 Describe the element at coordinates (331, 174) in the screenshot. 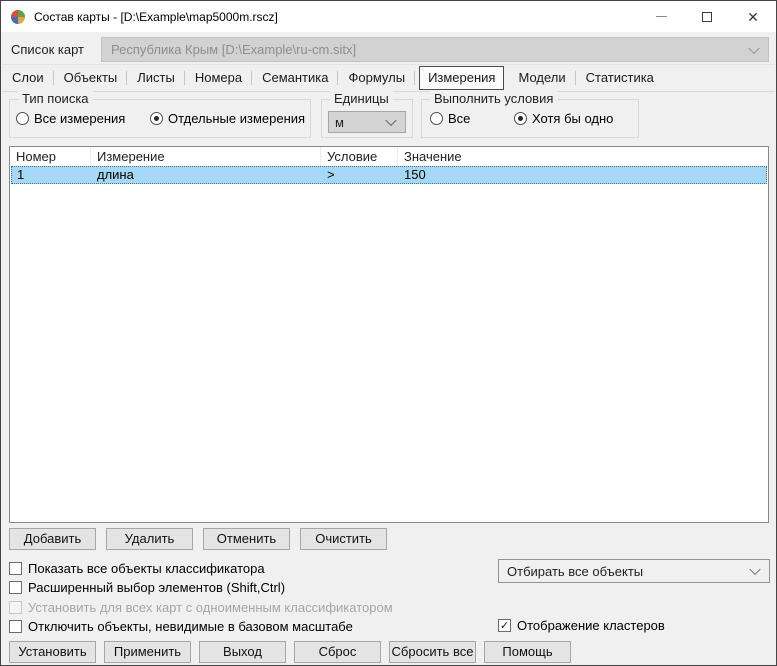

I see `row-cell-condition: >` at that location.